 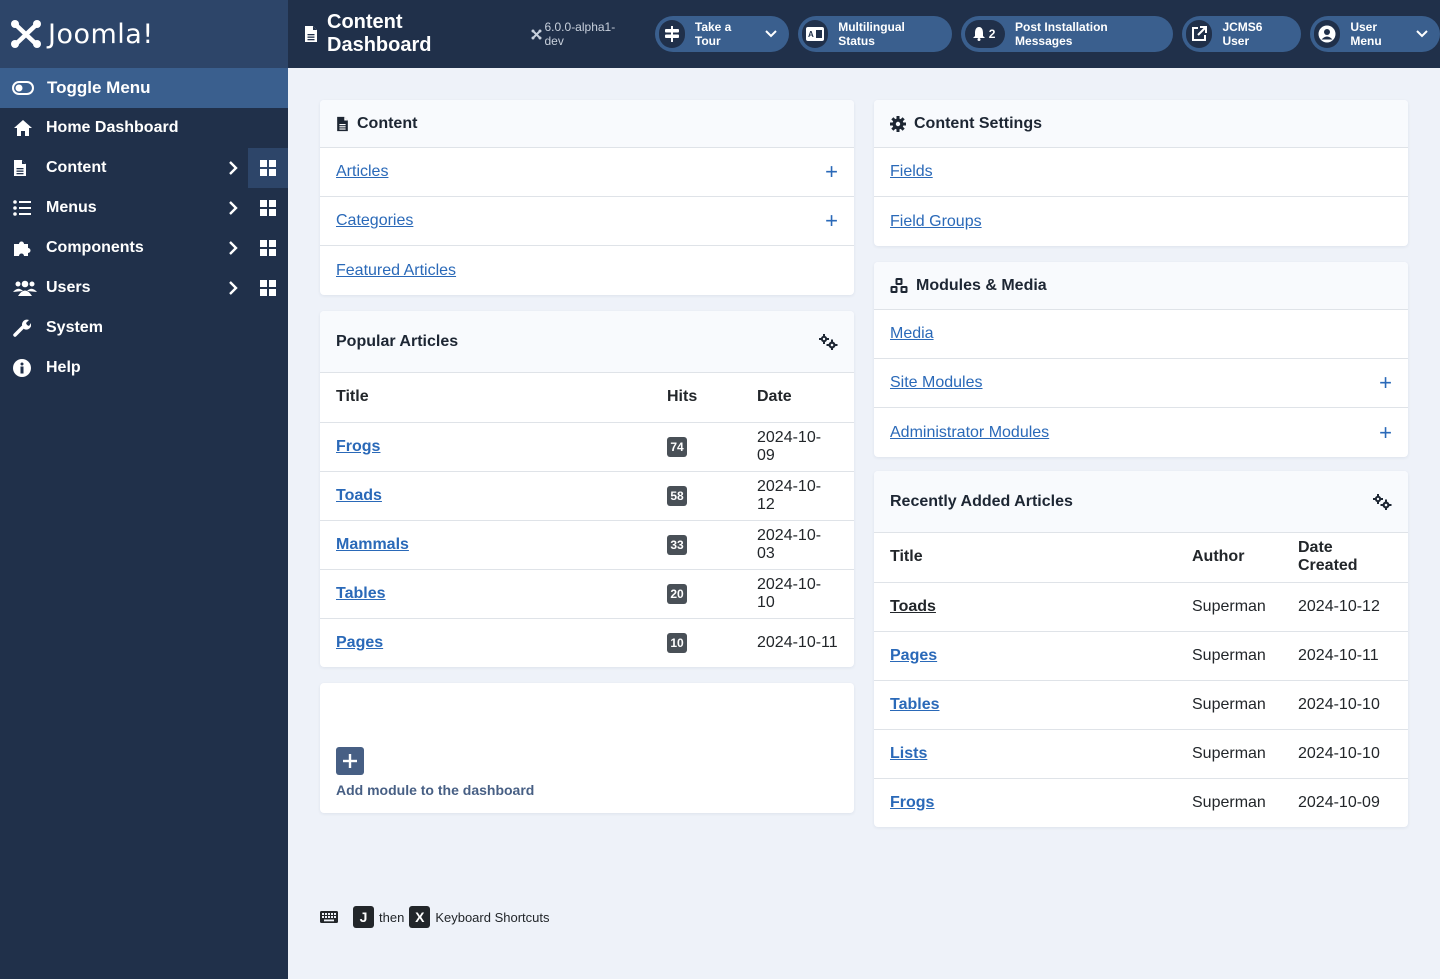 I want to click on multilingual-status-button: A Multilingual Status, so click(x=874, y=34).